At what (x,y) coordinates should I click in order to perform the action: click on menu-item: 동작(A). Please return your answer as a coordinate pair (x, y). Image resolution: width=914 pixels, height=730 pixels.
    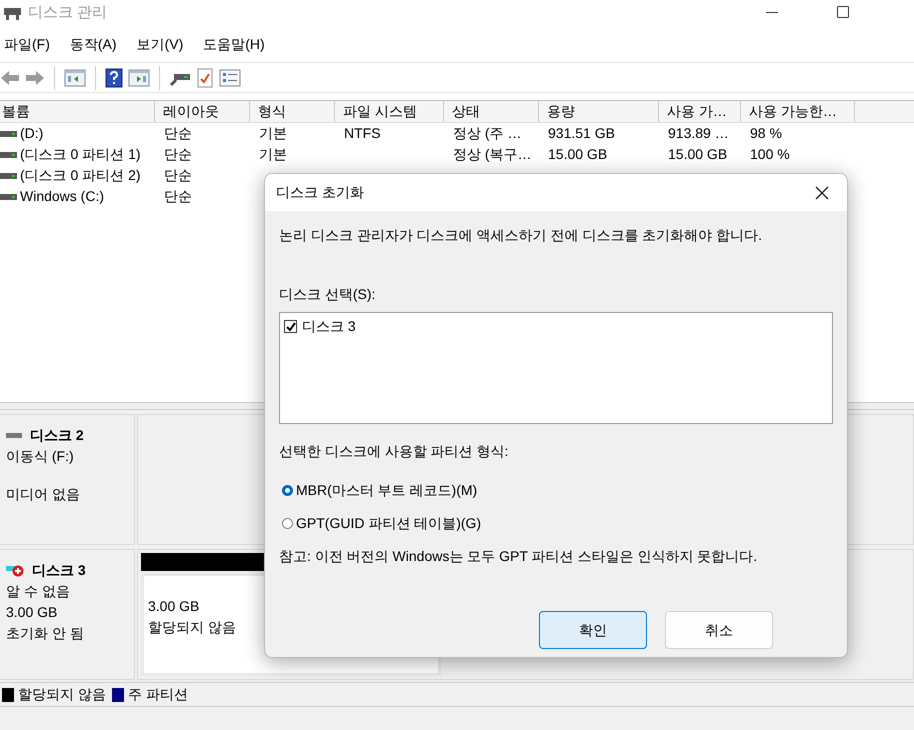
    Looking at the image, I should click on (93, 44).